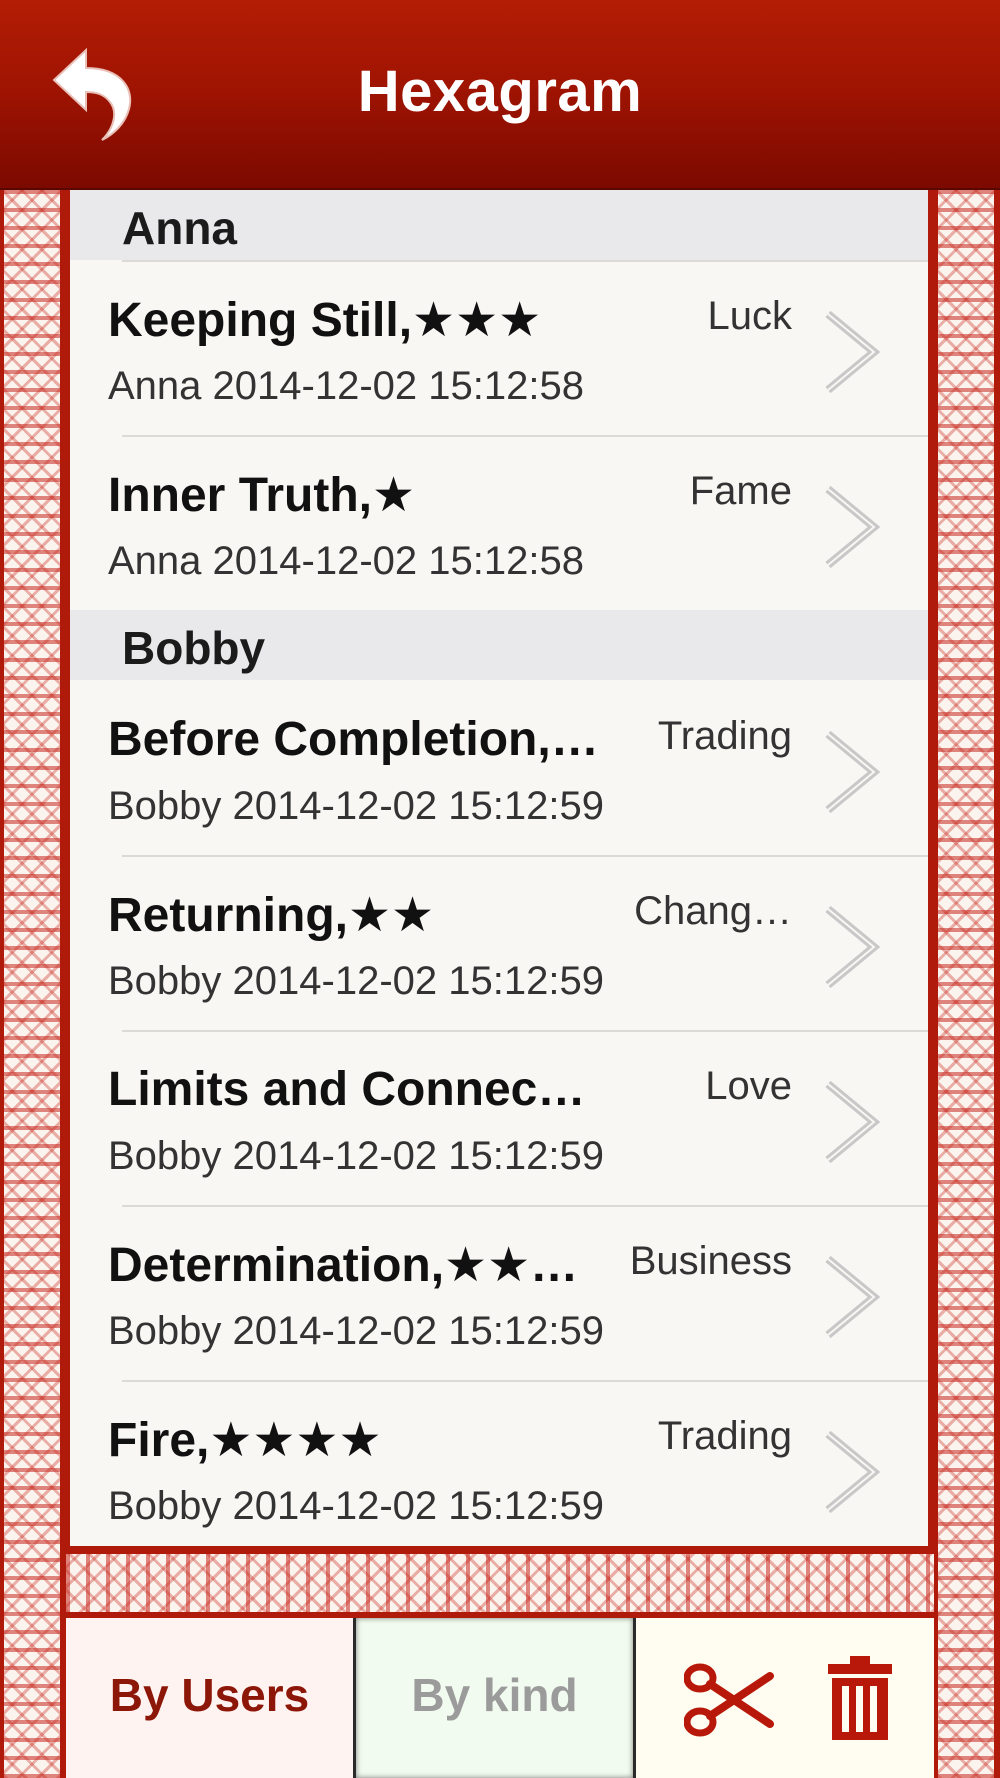 Image resolution: width=1000 pixels, height=1778 pixels. What do you see at coordinates (209, 1695) in the screenshot?
I see `by-users-label: By Users` at bounding box center [209, 1695].